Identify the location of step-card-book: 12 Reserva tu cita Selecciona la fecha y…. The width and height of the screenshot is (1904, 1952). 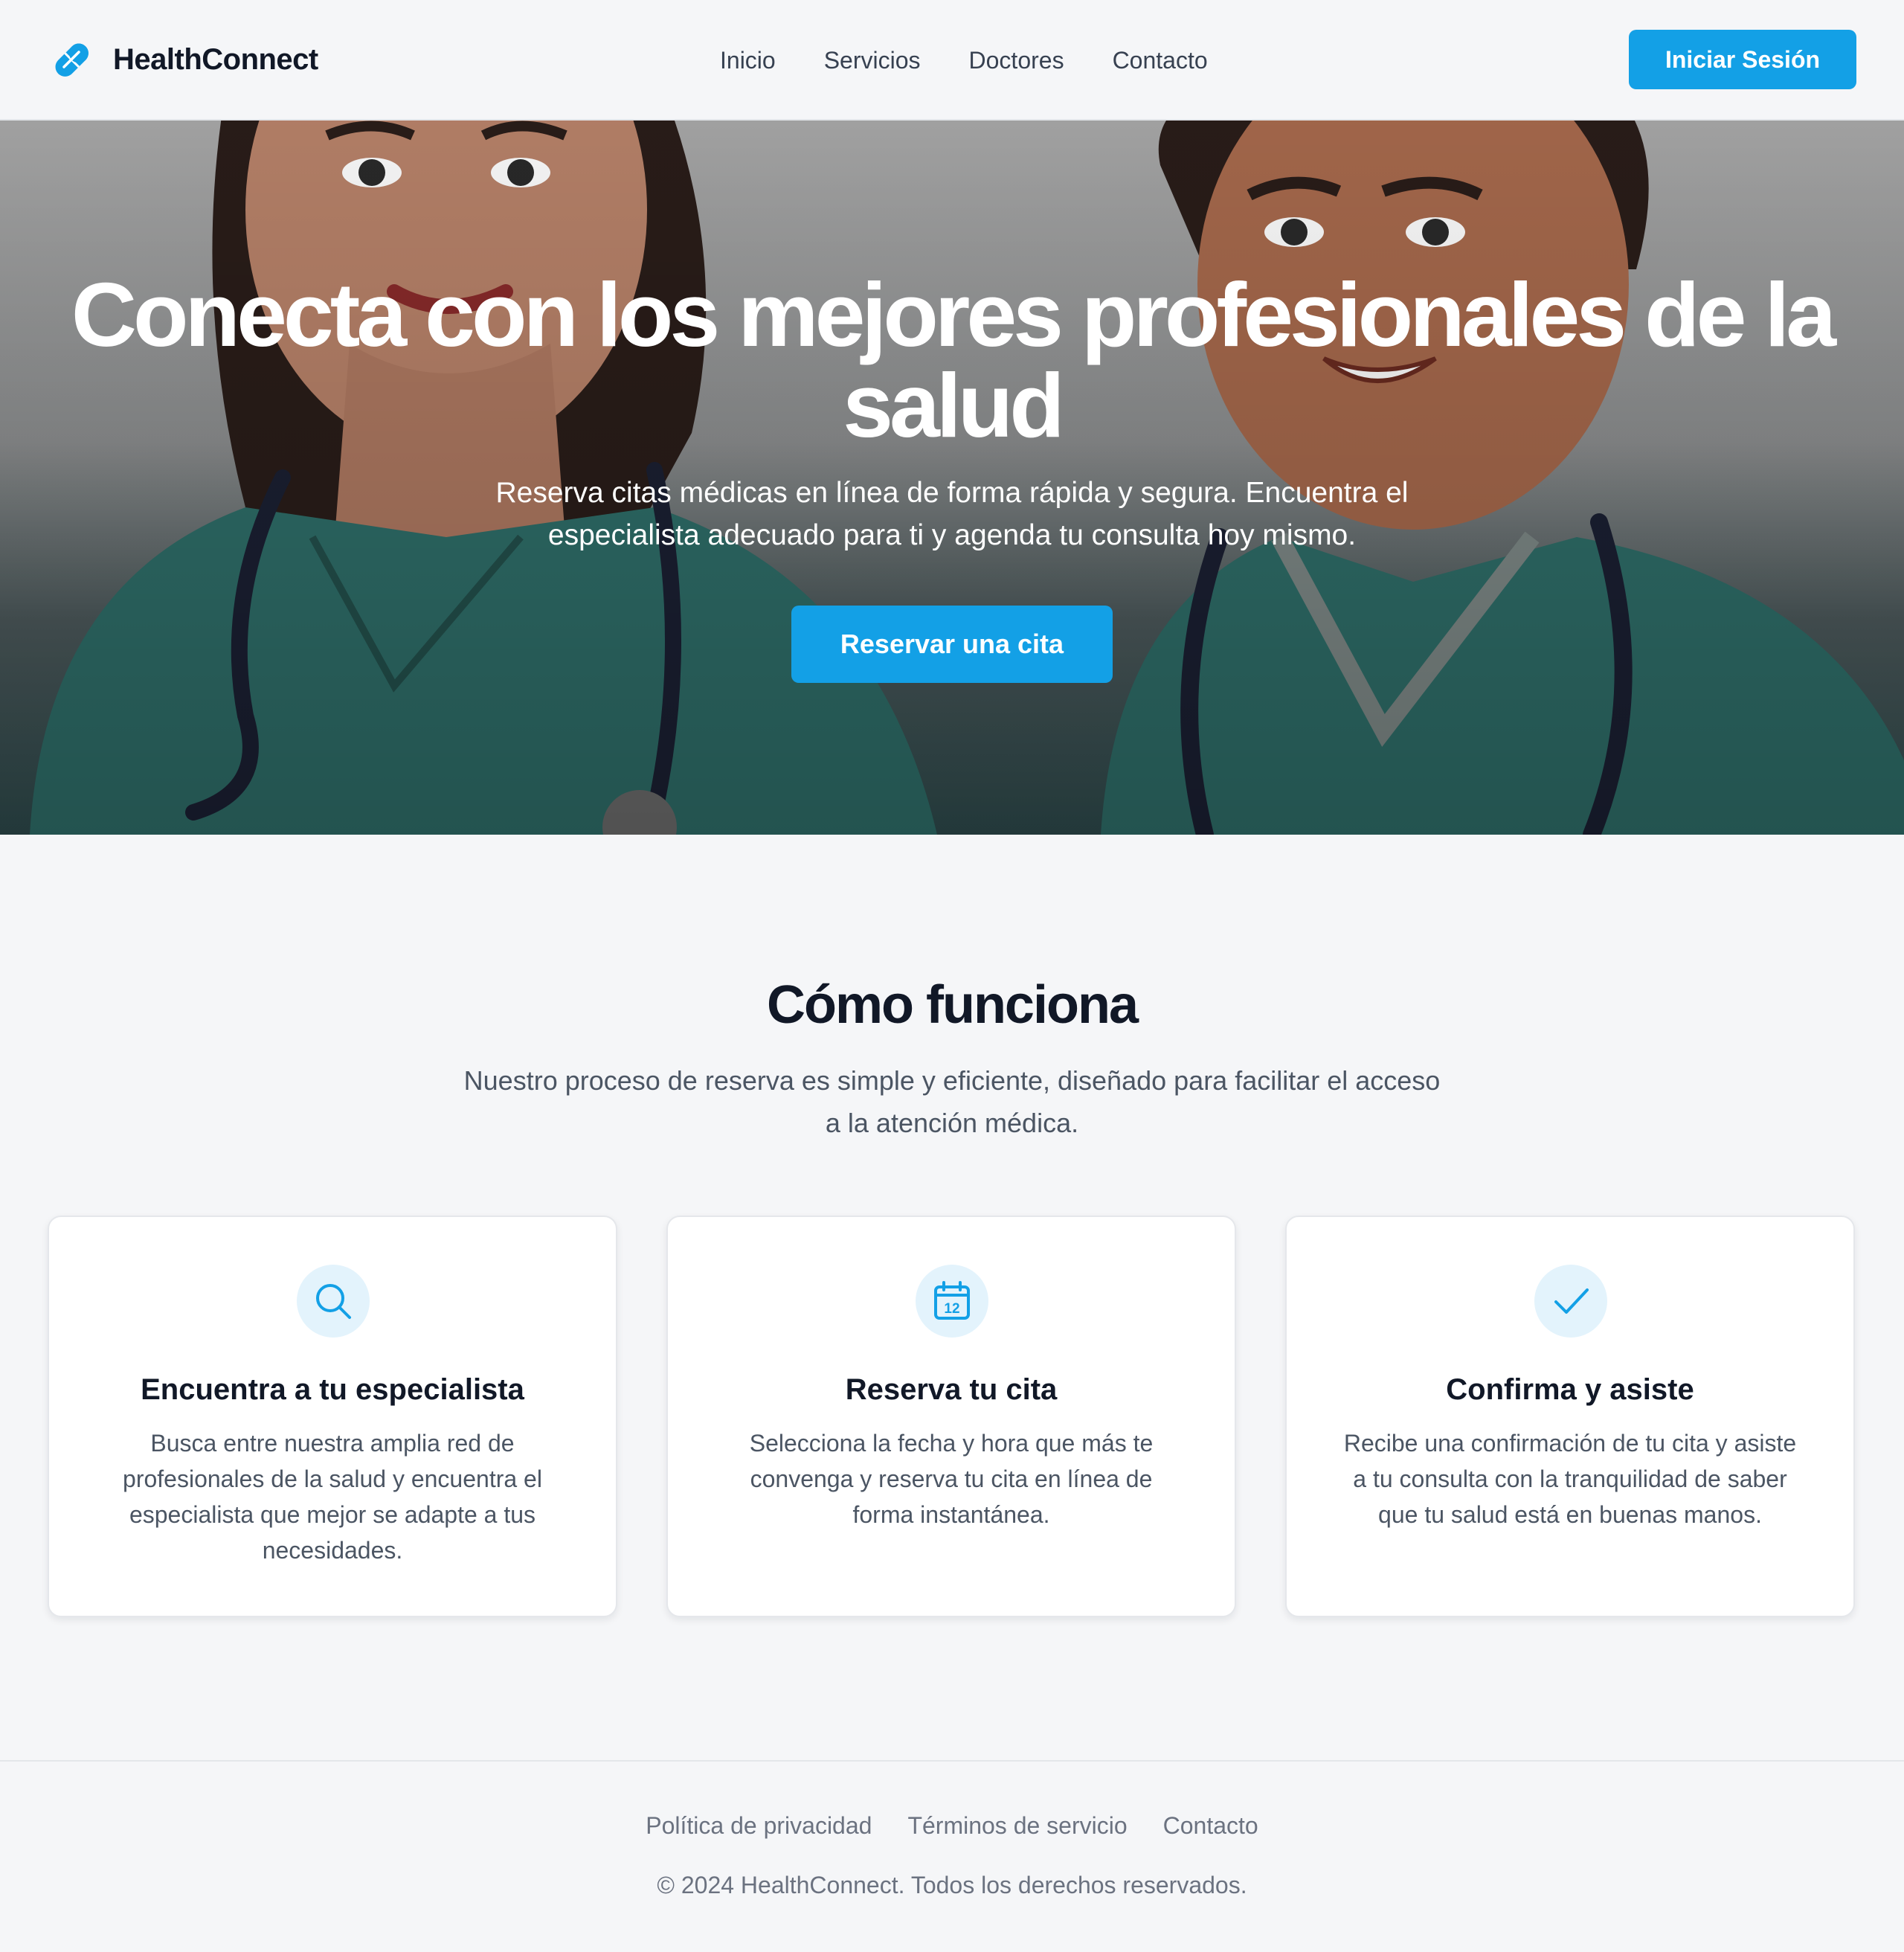
(951, 1416).